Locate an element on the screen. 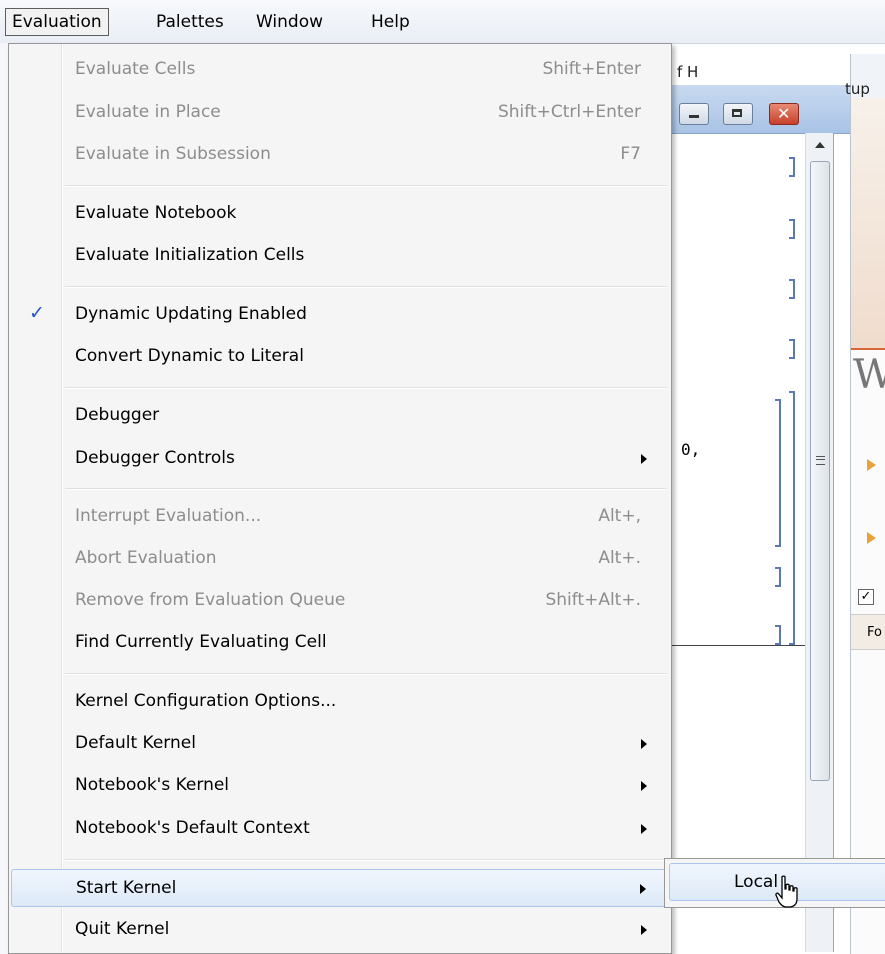 The image size is (885, 954). menu-item-start-kernel: Start Kernel is located at coordinates (340, 888).